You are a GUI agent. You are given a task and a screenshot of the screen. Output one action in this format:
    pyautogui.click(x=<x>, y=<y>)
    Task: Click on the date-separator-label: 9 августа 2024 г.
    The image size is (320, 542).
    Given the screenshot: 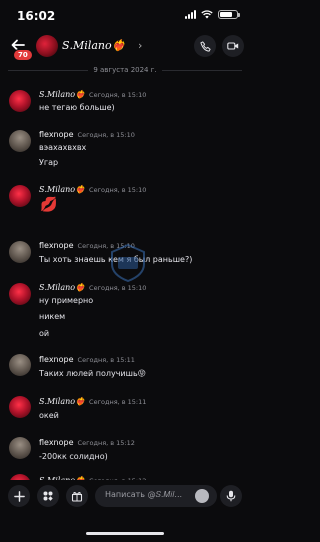 What is the action you would take?
    pyautogui.click(x=125, y=70)
    